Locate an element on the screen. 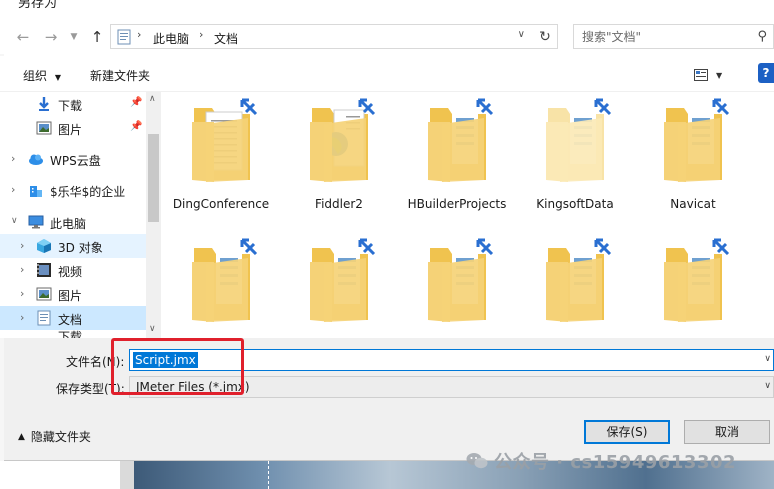 This screenshot has height=489, width=774. document-icon is located at coordinates (44, 318).